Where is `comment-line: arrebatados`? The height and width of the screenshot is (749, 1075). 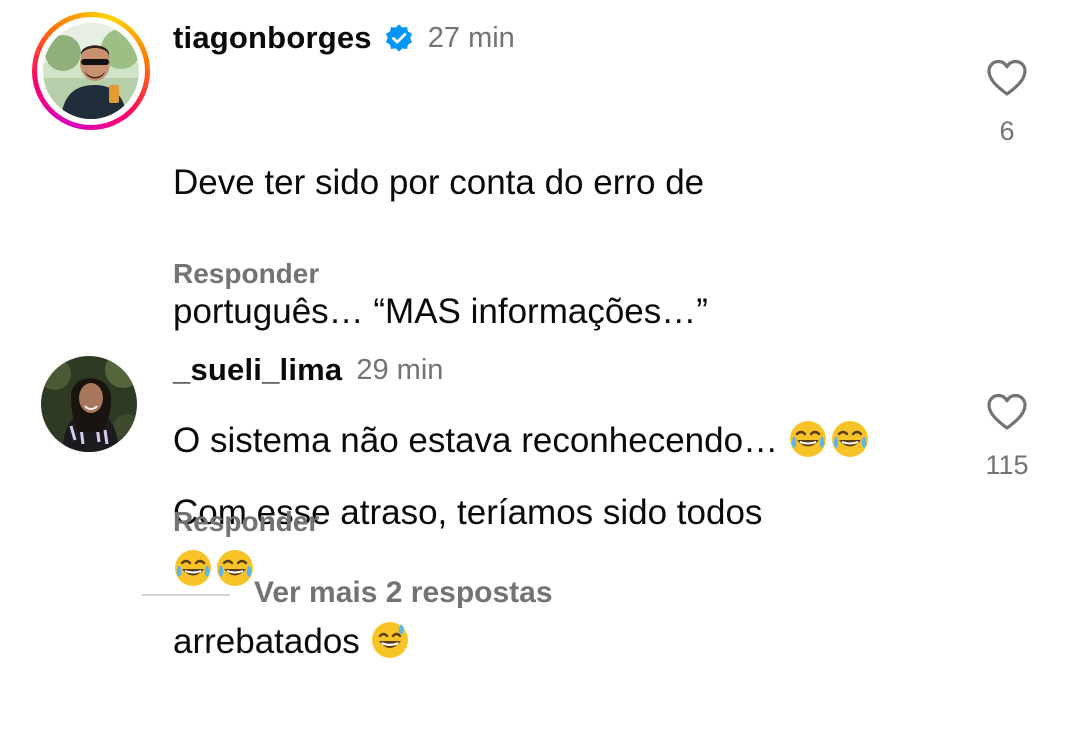 comment-line: arrebatados is located at coordinates (266, 641).